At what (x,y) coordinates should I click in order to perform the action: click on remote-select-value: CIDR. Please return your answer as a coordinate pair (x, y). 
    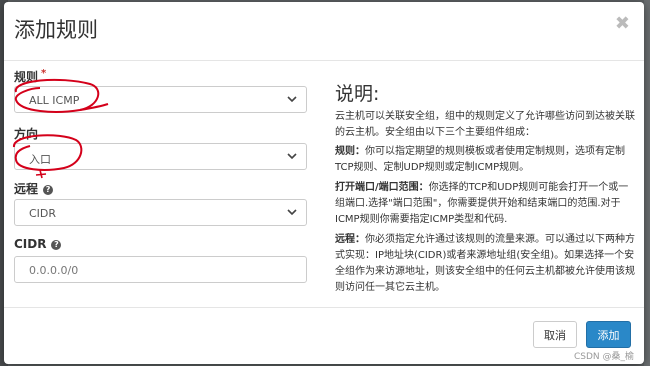
    Looking at the image, I should click on (43, 213).